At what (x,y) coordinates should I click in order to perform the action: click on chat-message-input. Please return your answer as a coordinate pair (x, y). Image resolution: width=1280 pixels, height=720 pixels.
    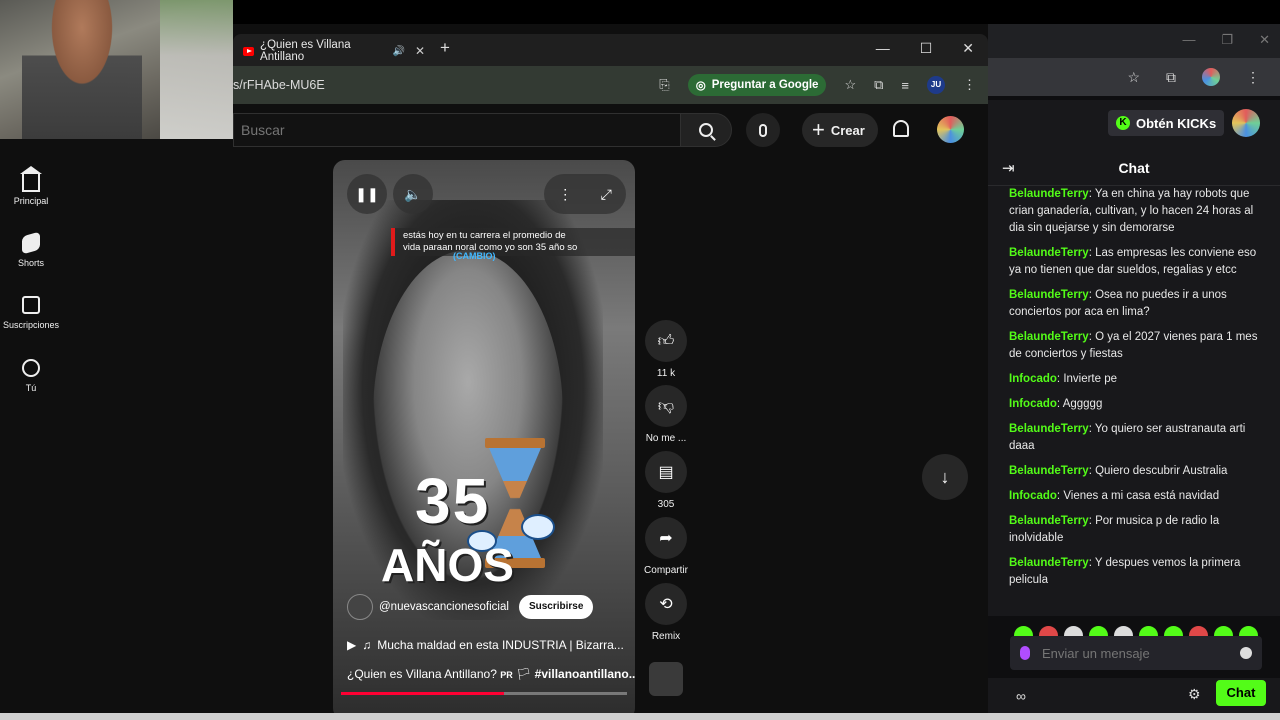
    Looking at the image, I should click on (1135, 653).